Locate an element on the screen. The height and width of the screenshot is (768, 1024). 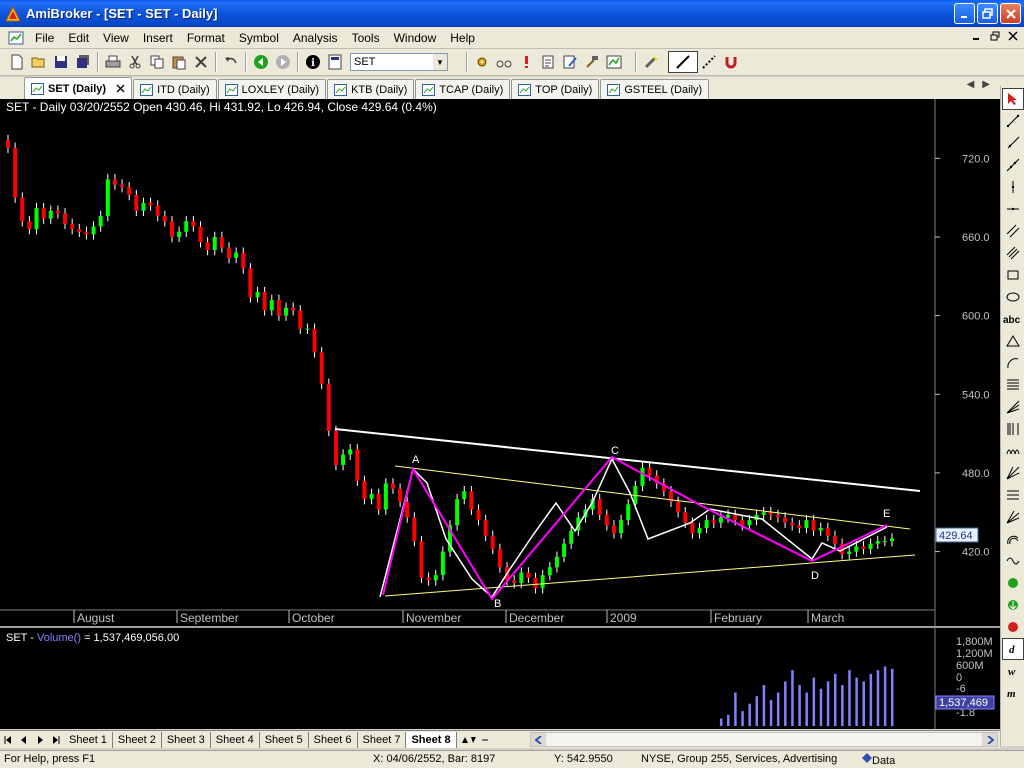
paste-button is located at coordinates (179, 62).